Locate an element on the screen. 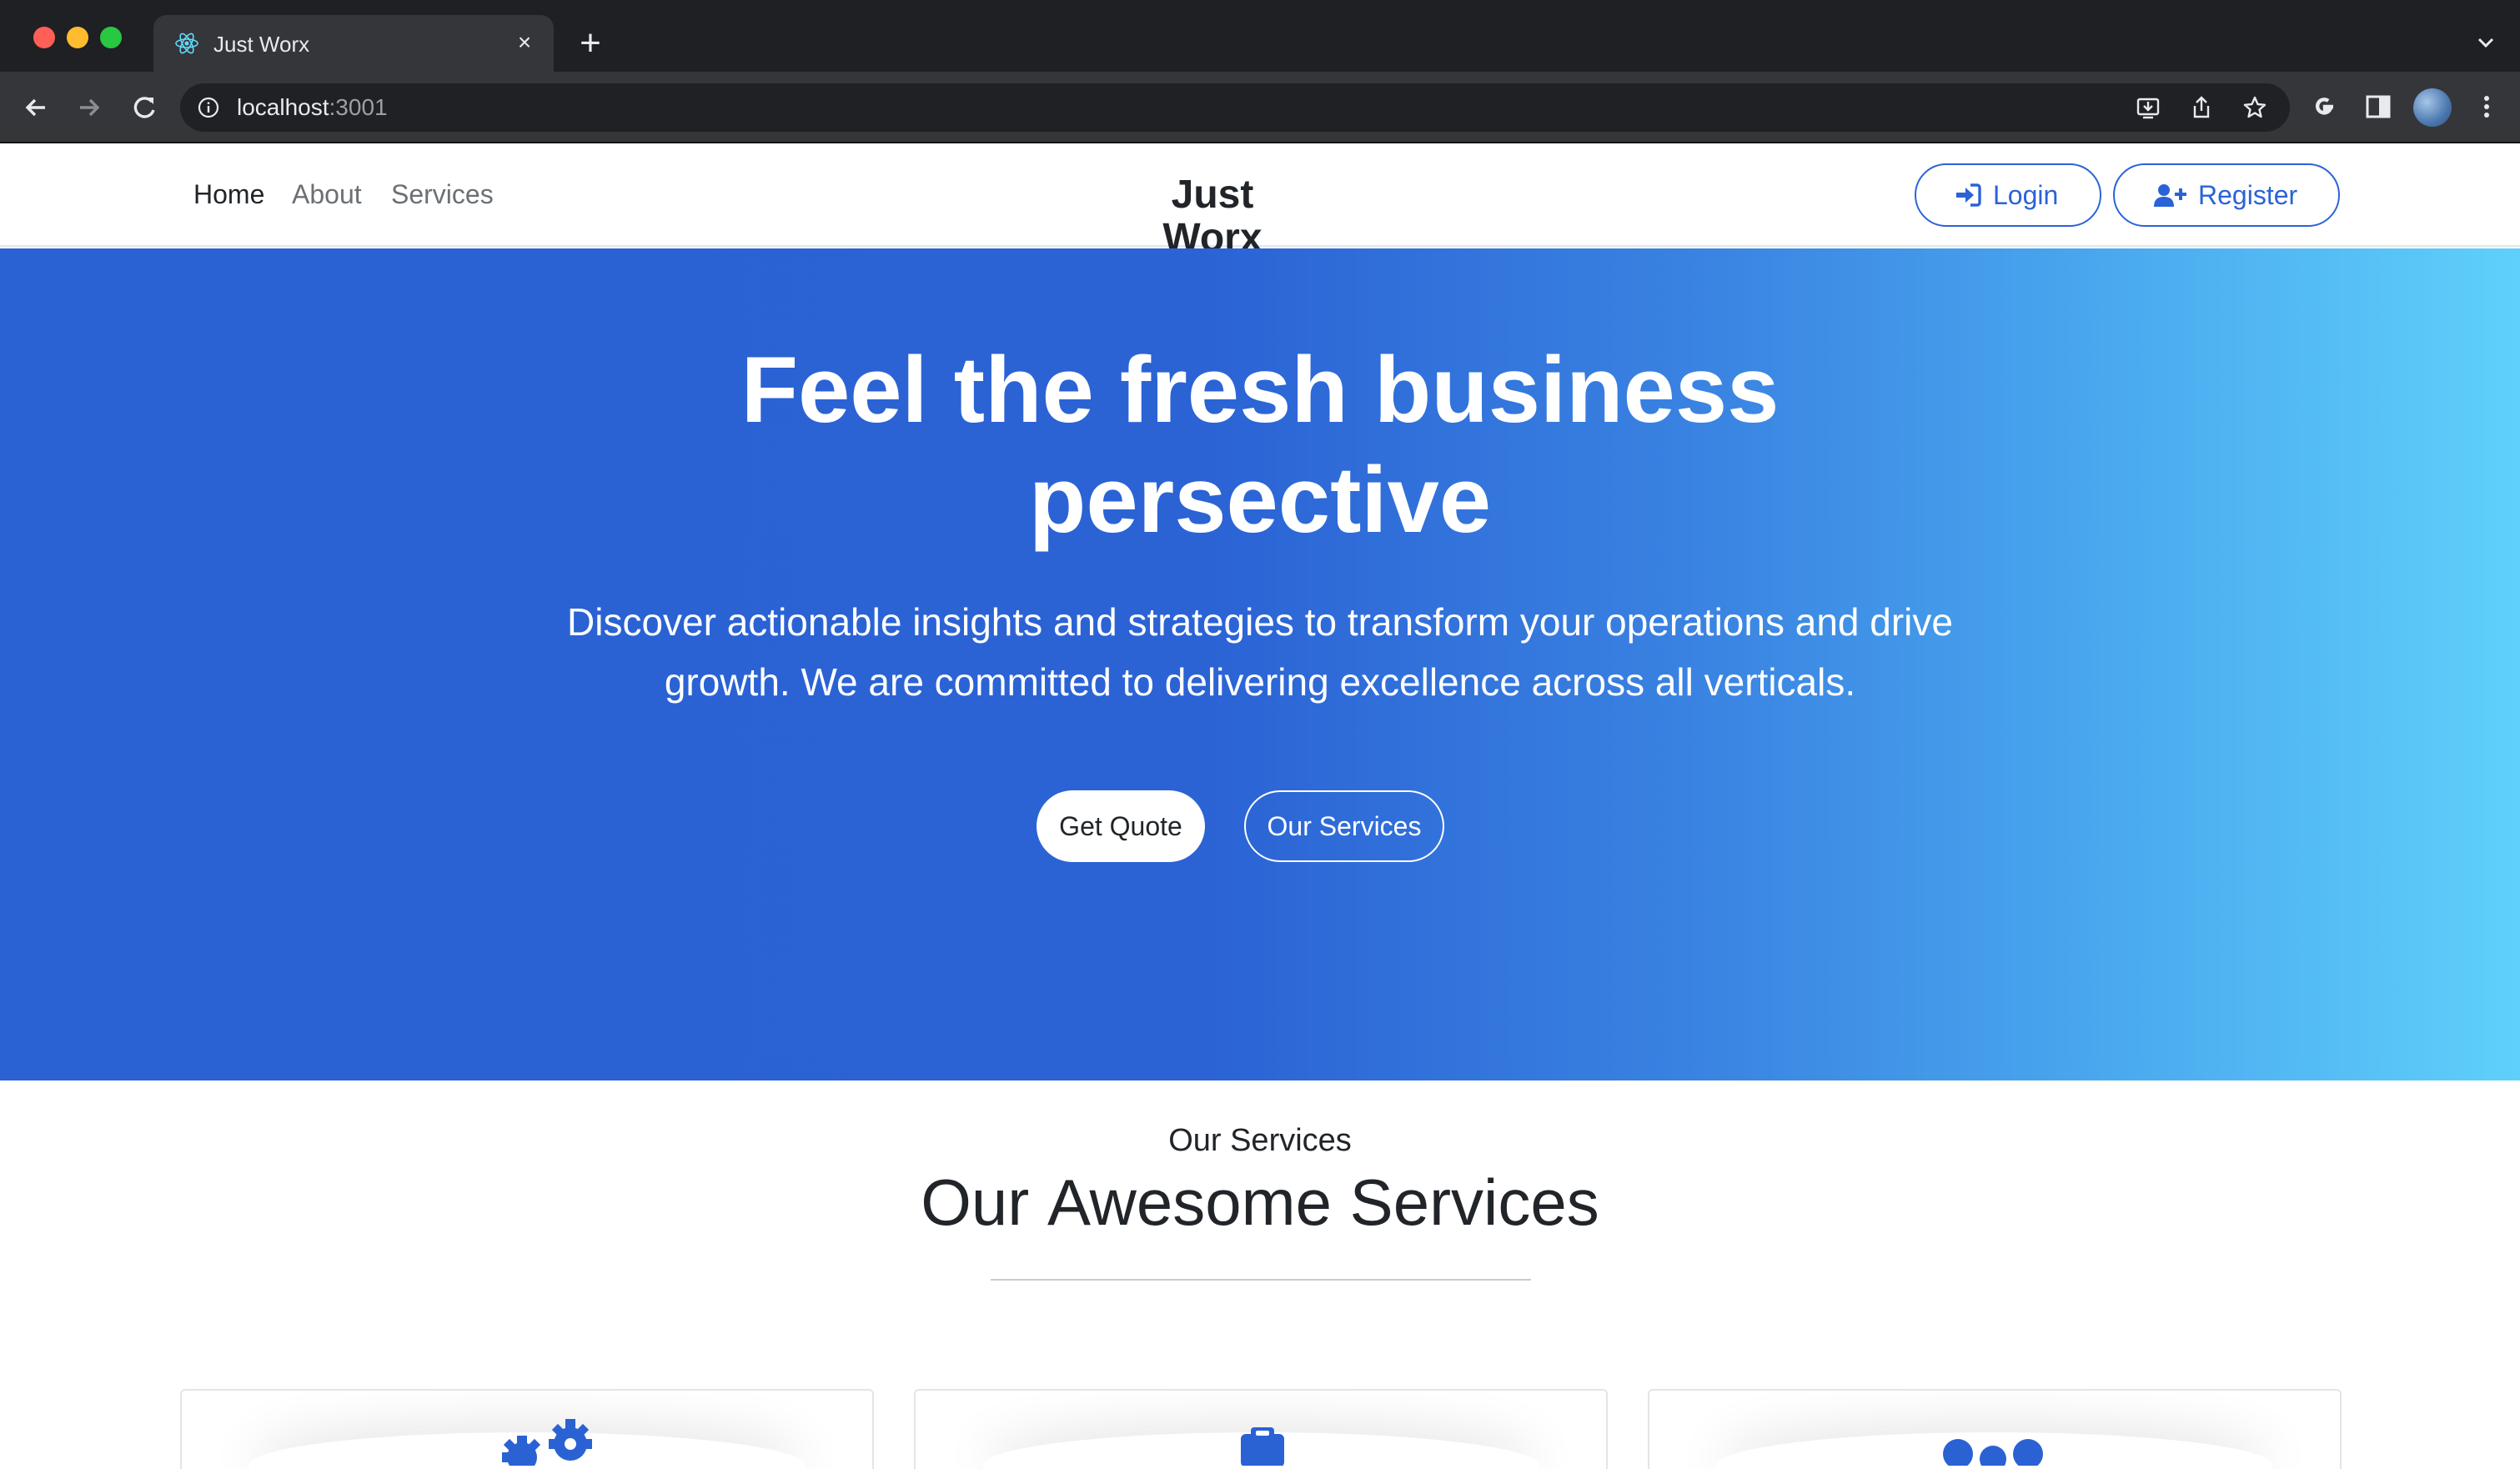  tab-close-icon: × is located at coordinates (524, 43).